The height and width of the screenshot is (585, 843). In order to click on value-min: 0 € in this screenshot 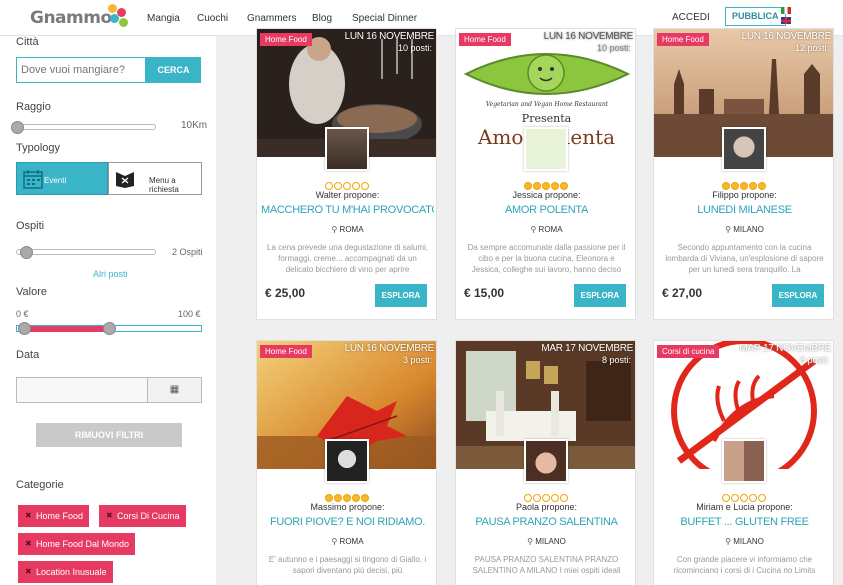, I will do `click(22, 314)`.